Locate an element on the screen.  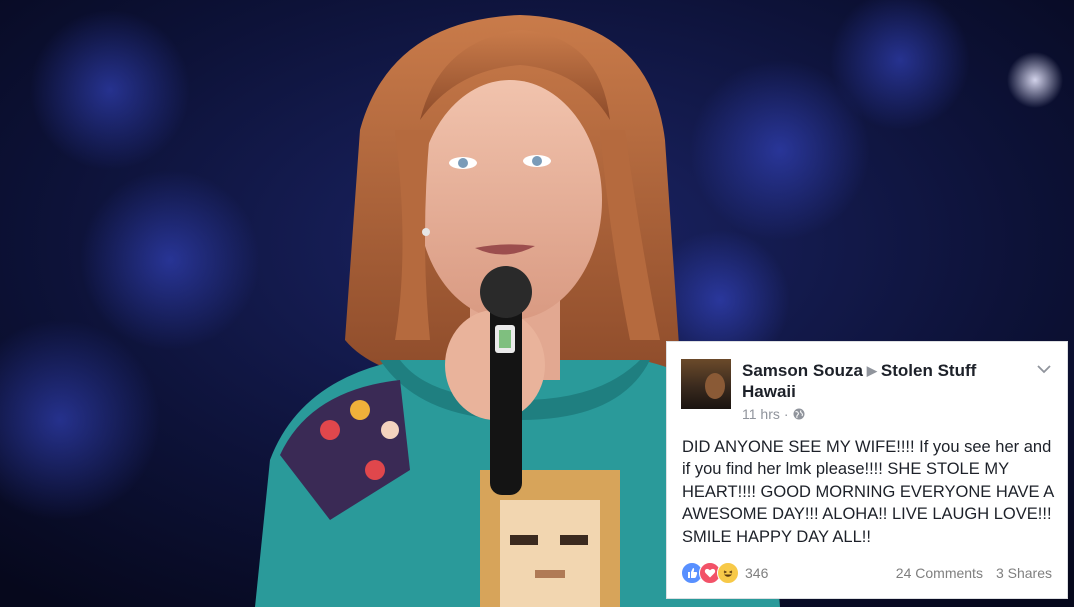
reaction-count: 346 is located at coordinates (757, 573).